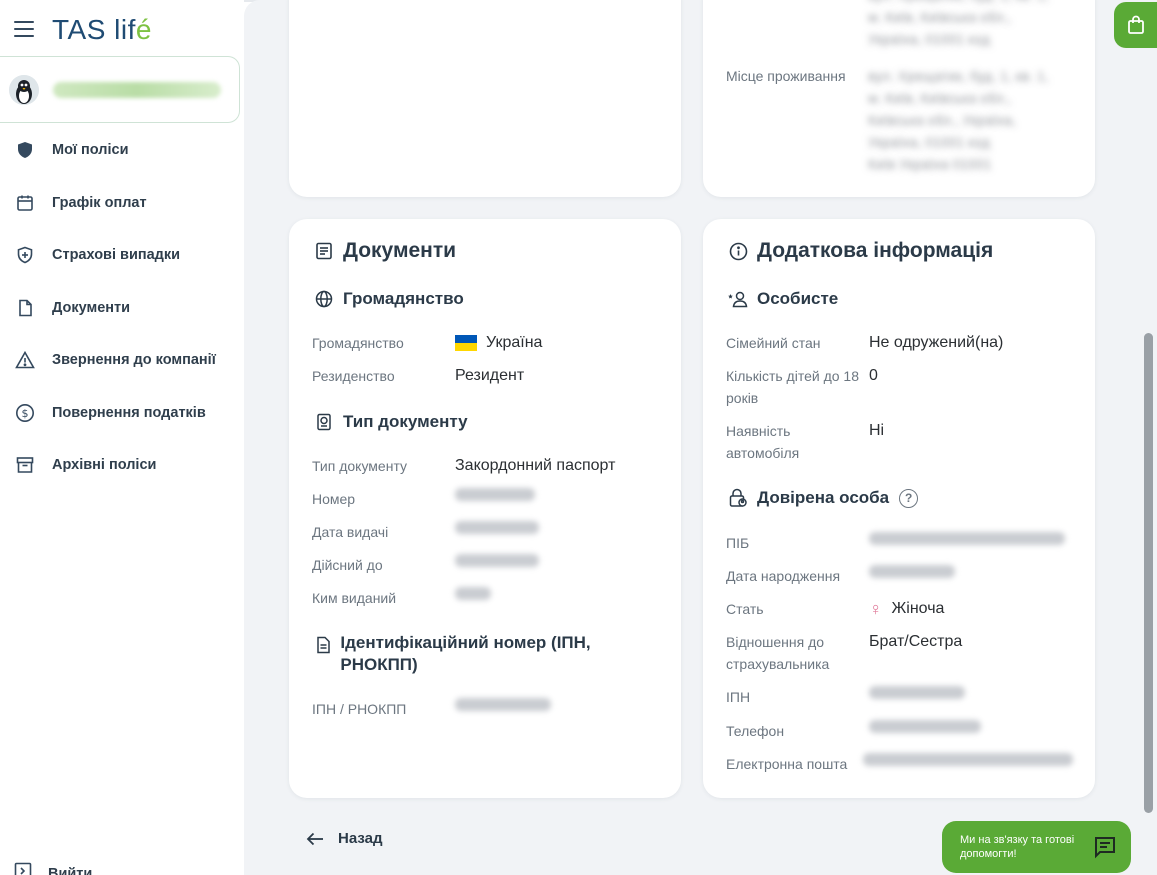 The image size is (1157, 875). I want to click on sidebar-item-label: Повернення податків, so click(129, 412).